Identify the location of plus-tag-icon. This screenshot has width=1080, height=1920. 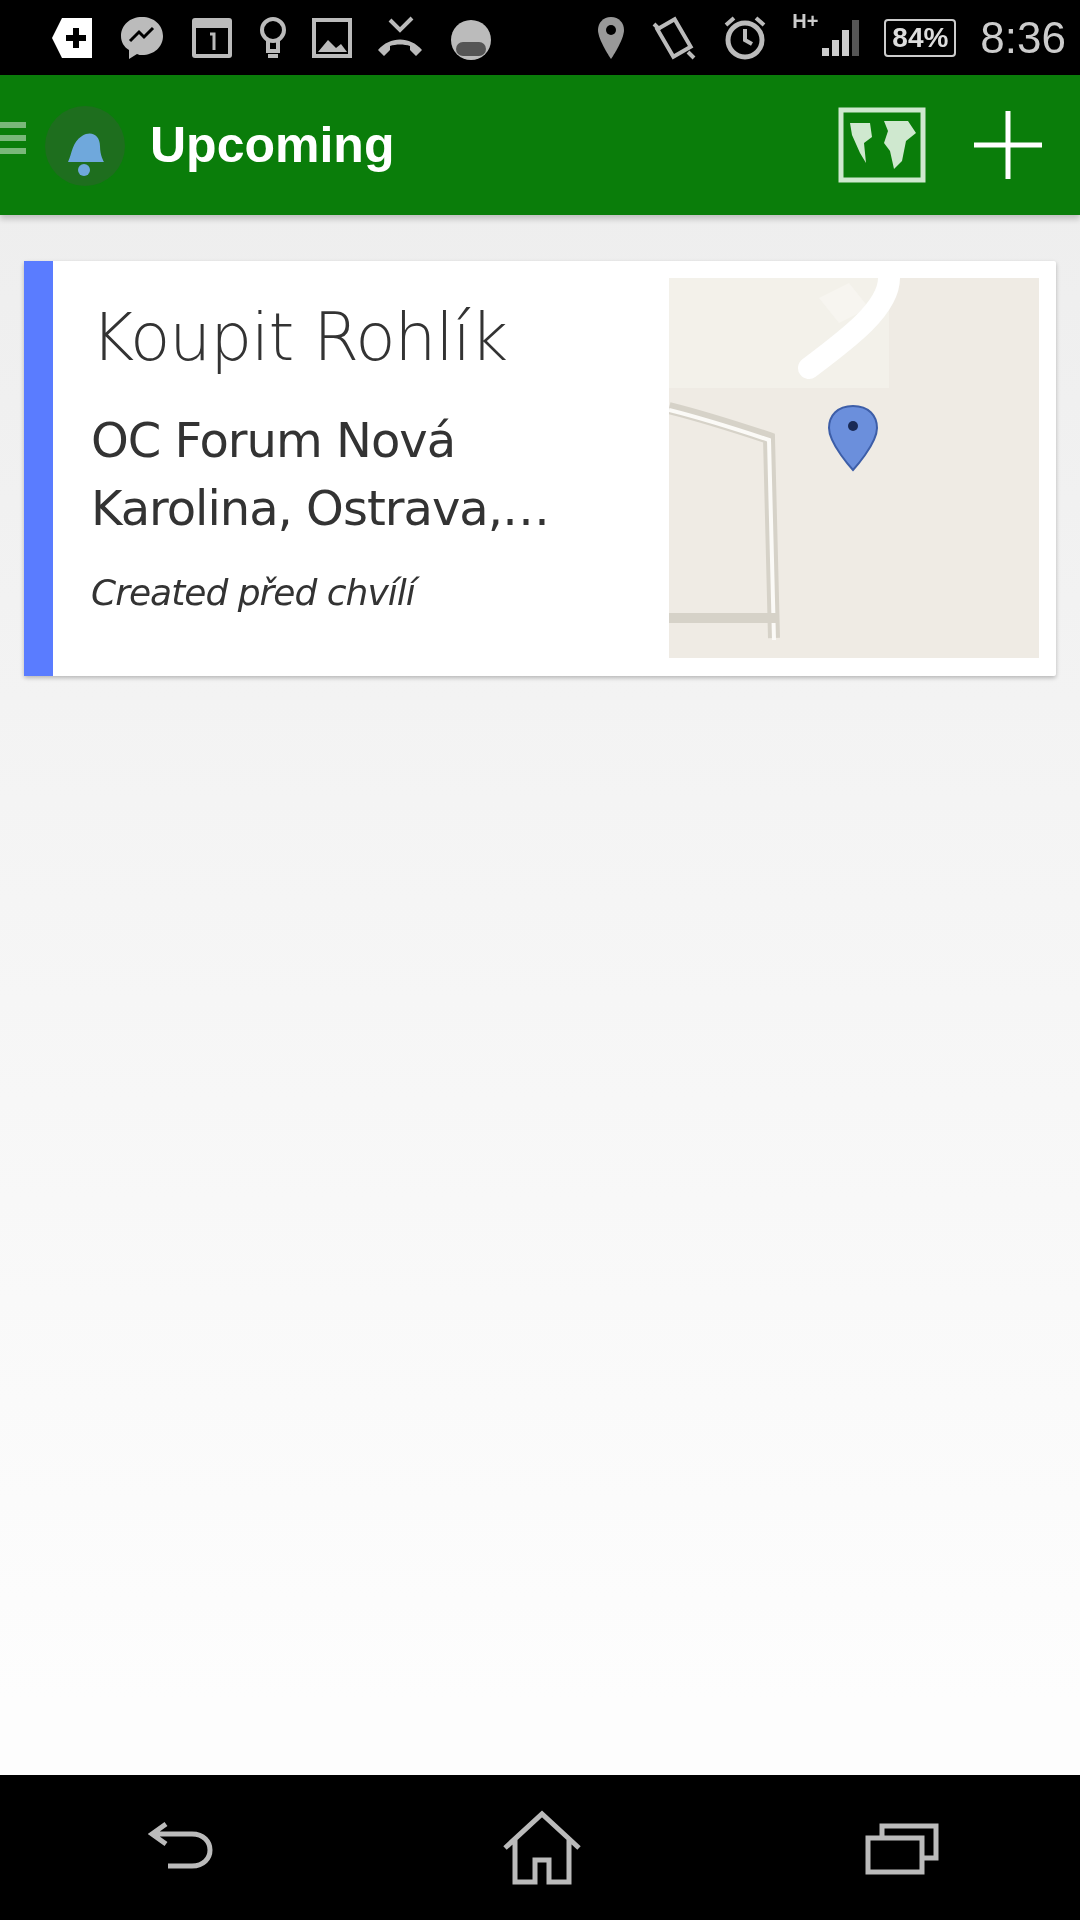
(72, 37).